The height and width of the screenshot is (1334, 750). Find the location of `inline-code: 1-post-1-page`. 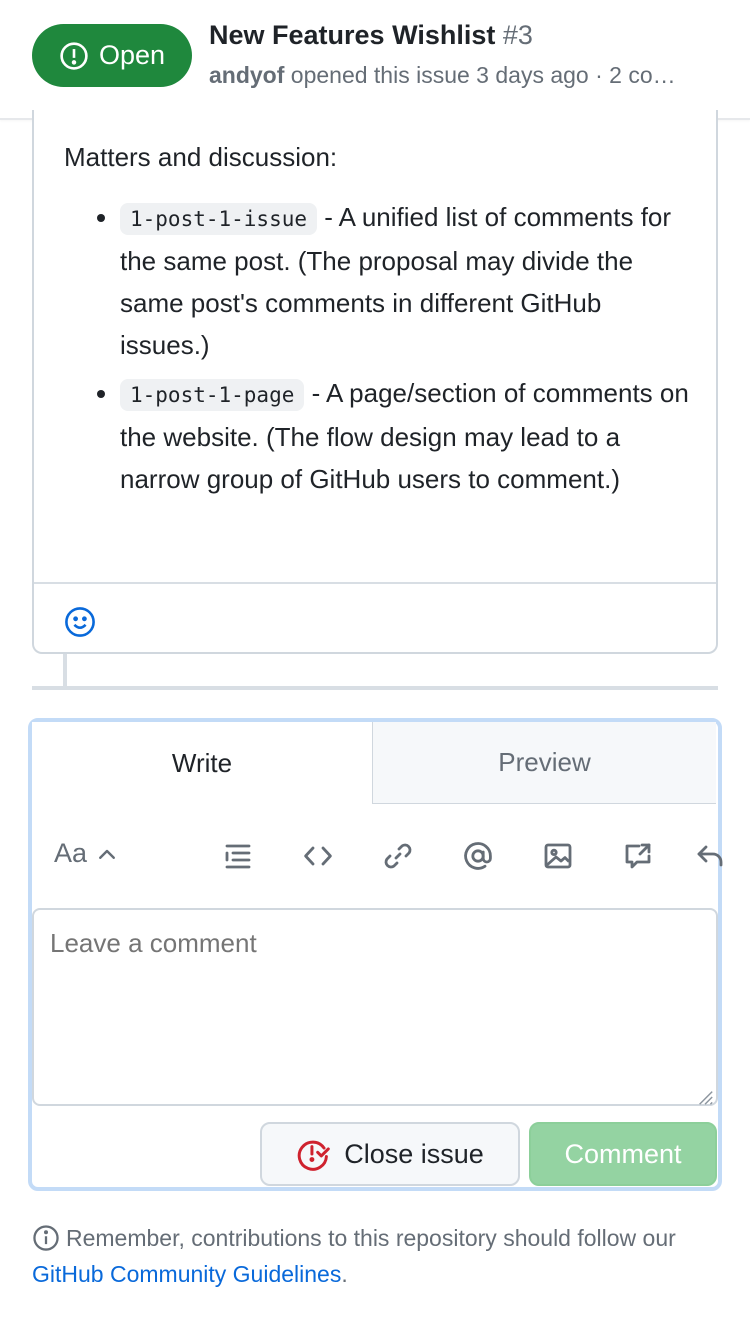

inline-code: 1-post-1-page is located at coordinates (212, 395).